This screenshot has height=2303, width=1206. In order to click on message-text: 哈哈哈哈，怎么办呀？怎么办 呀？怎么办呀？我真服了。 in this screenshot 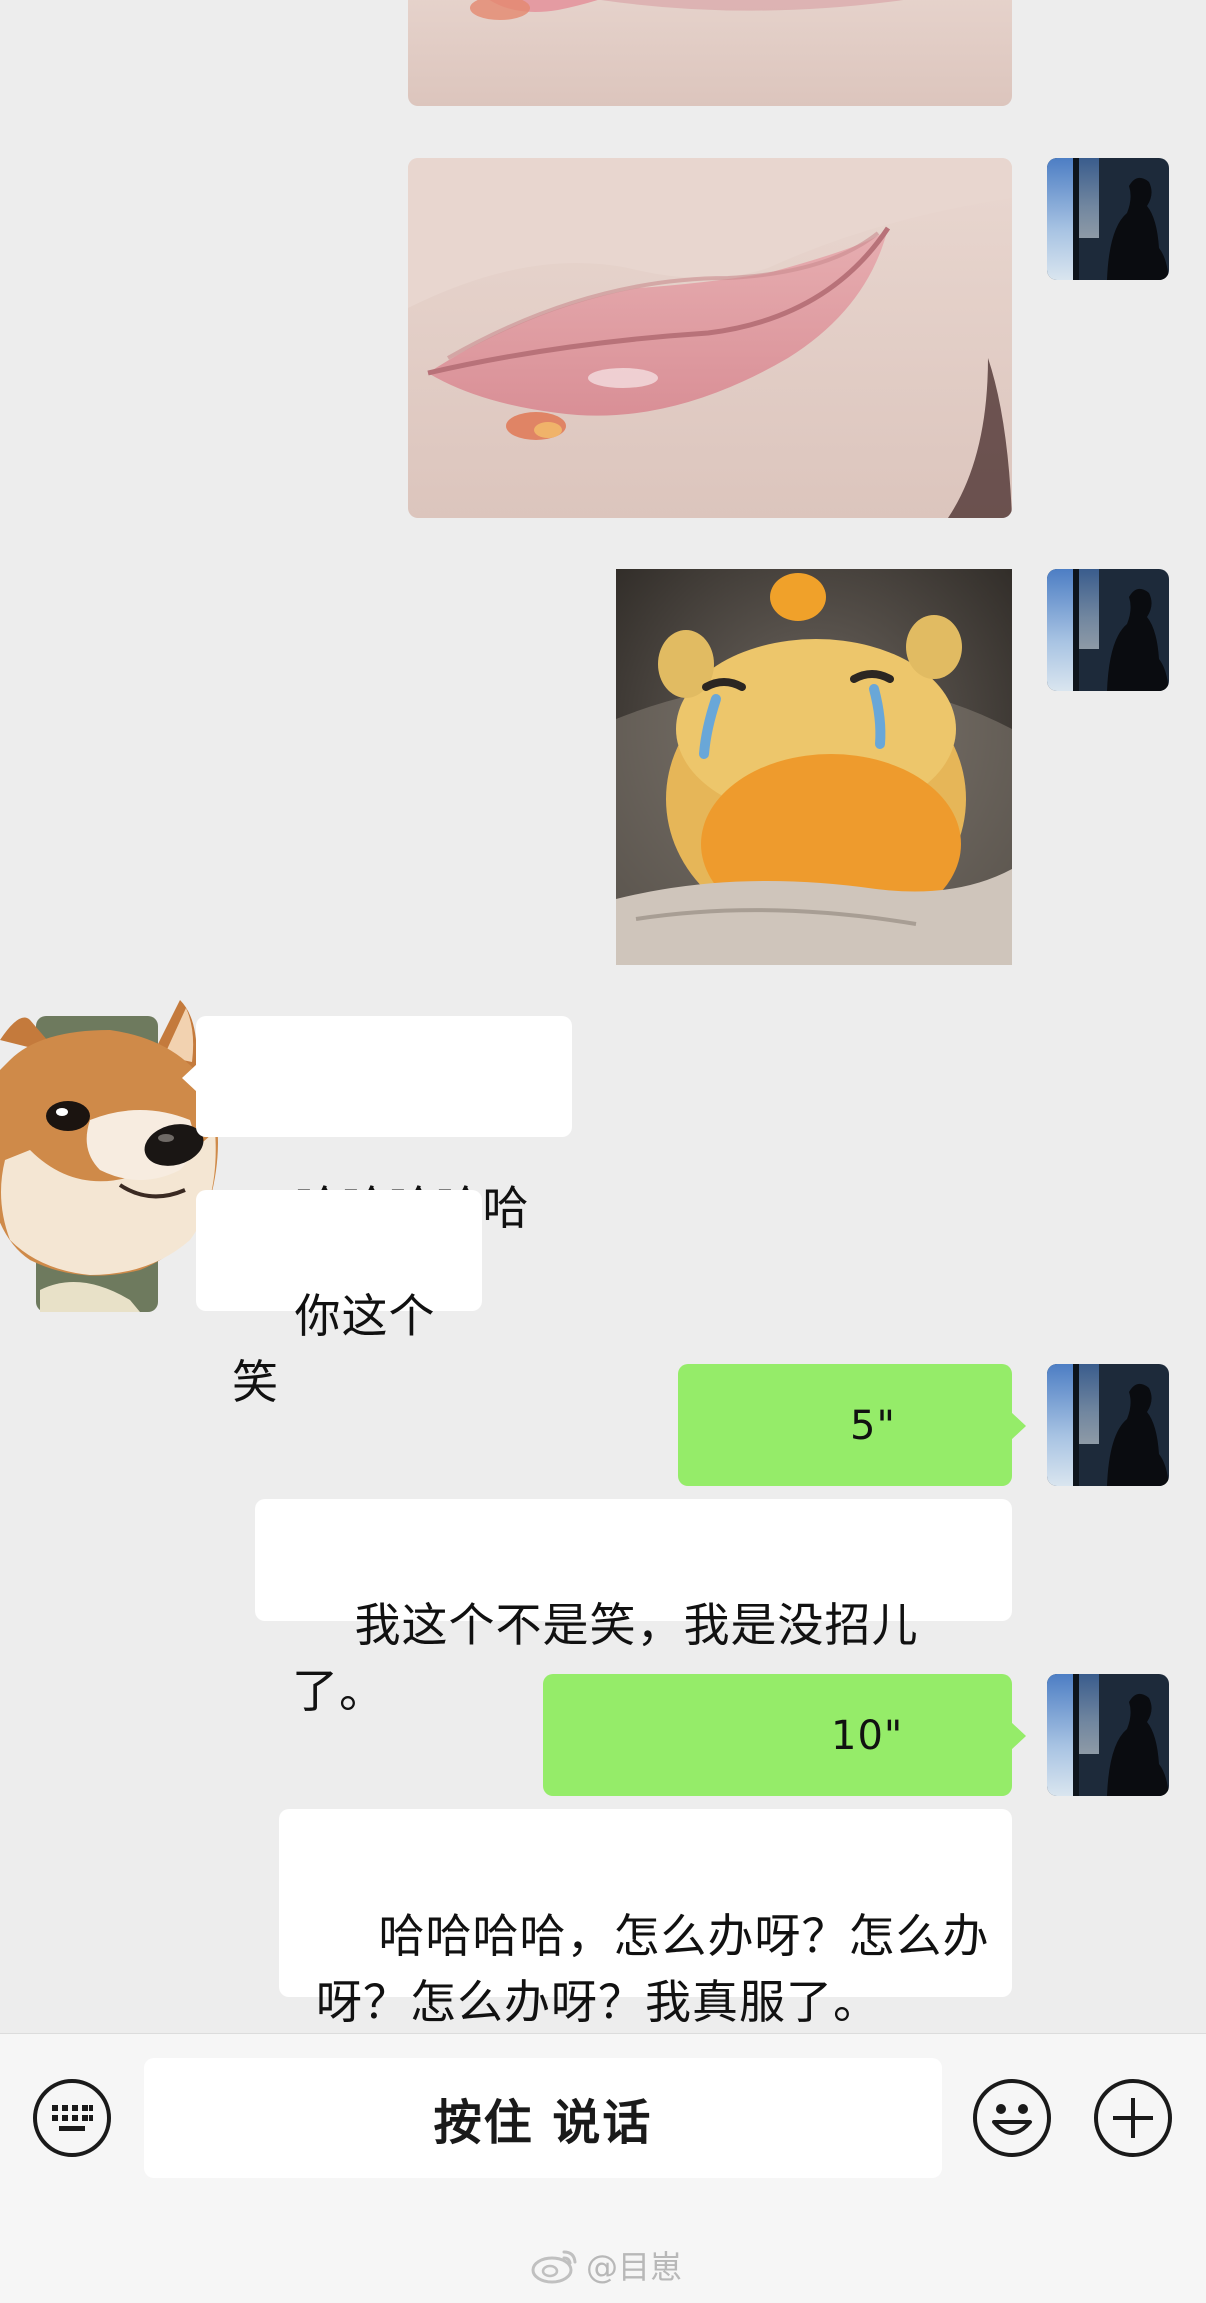, I will do `click(653, 1969)`.